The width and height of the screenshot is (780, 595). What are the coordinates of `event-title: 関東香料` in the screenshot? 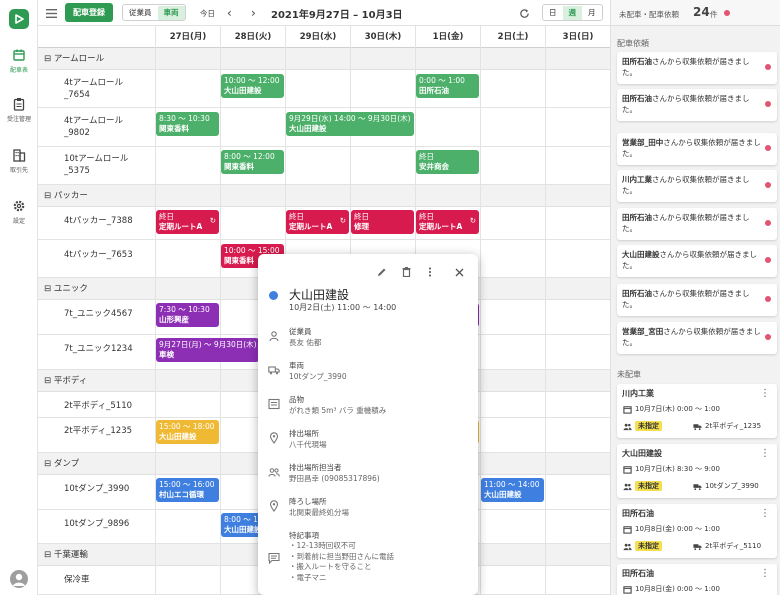 It's located at (239, 166).